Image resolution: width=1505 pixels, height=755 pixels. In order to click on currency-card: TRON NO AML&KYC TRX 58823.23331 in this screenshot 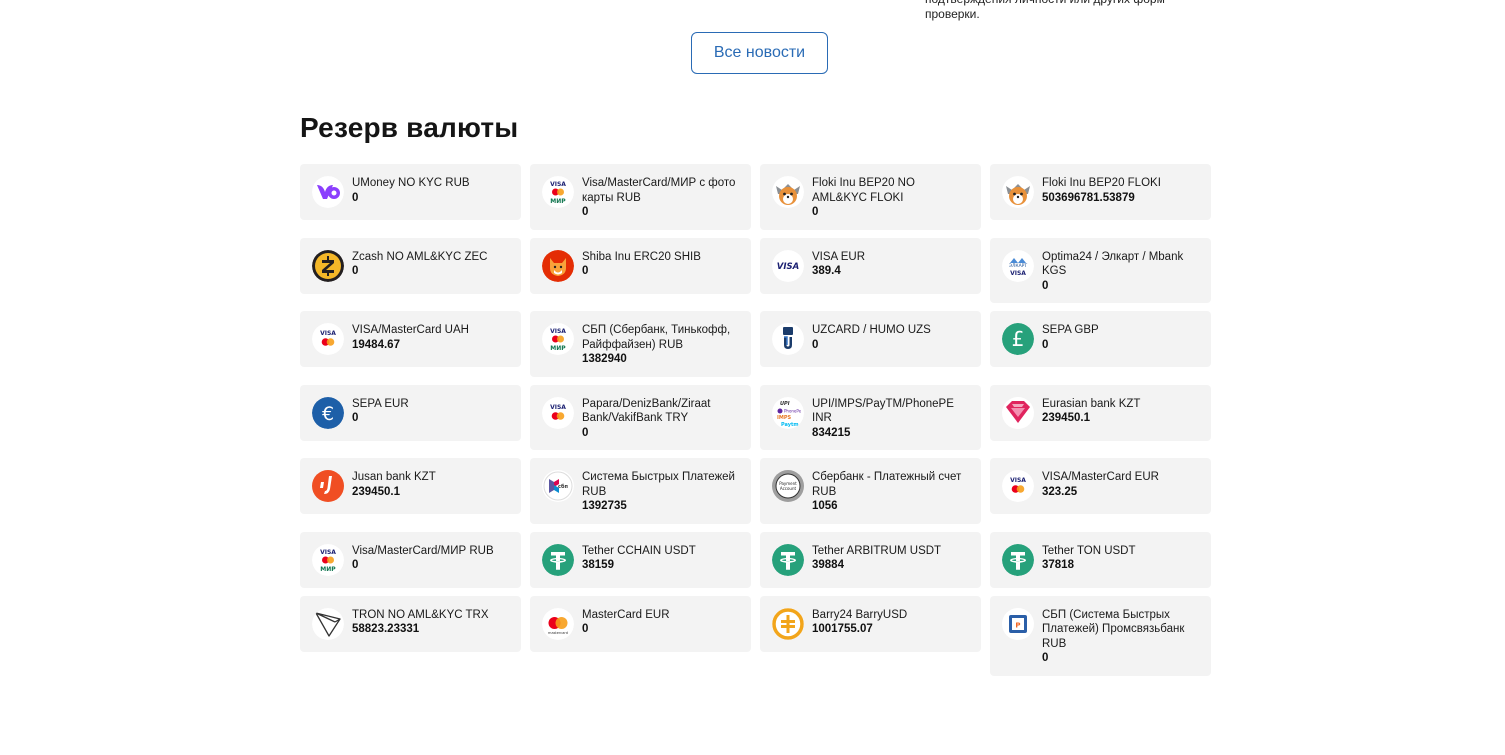, I will do `click(410, 623)`.